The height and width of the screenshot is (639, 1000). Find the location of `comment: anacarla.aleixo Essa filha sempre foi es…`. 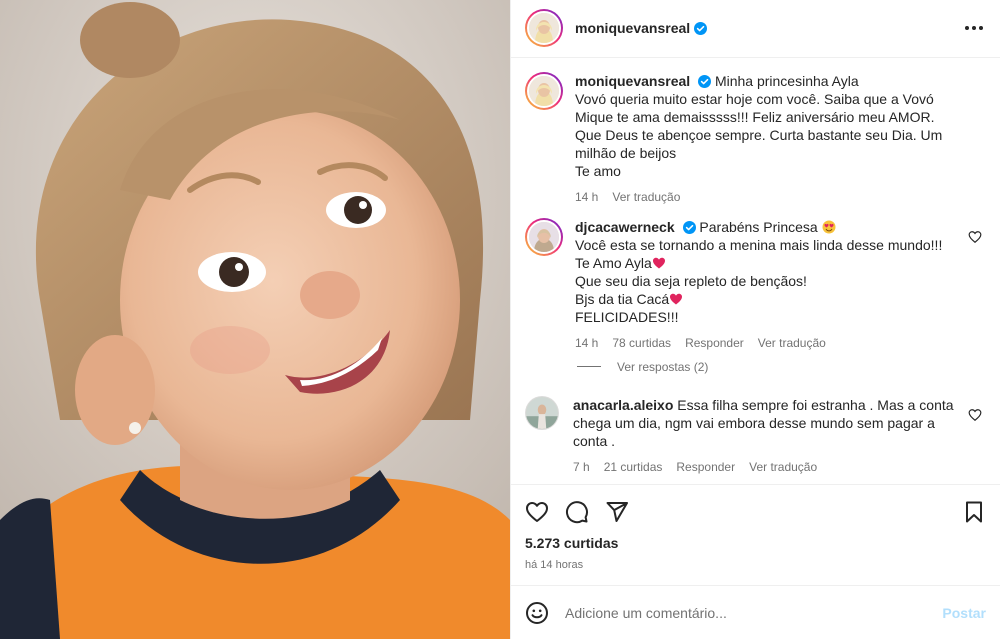

comment: anacarla.aleixo Essa filha sempre foi es… is located at coordinates (755, 434).